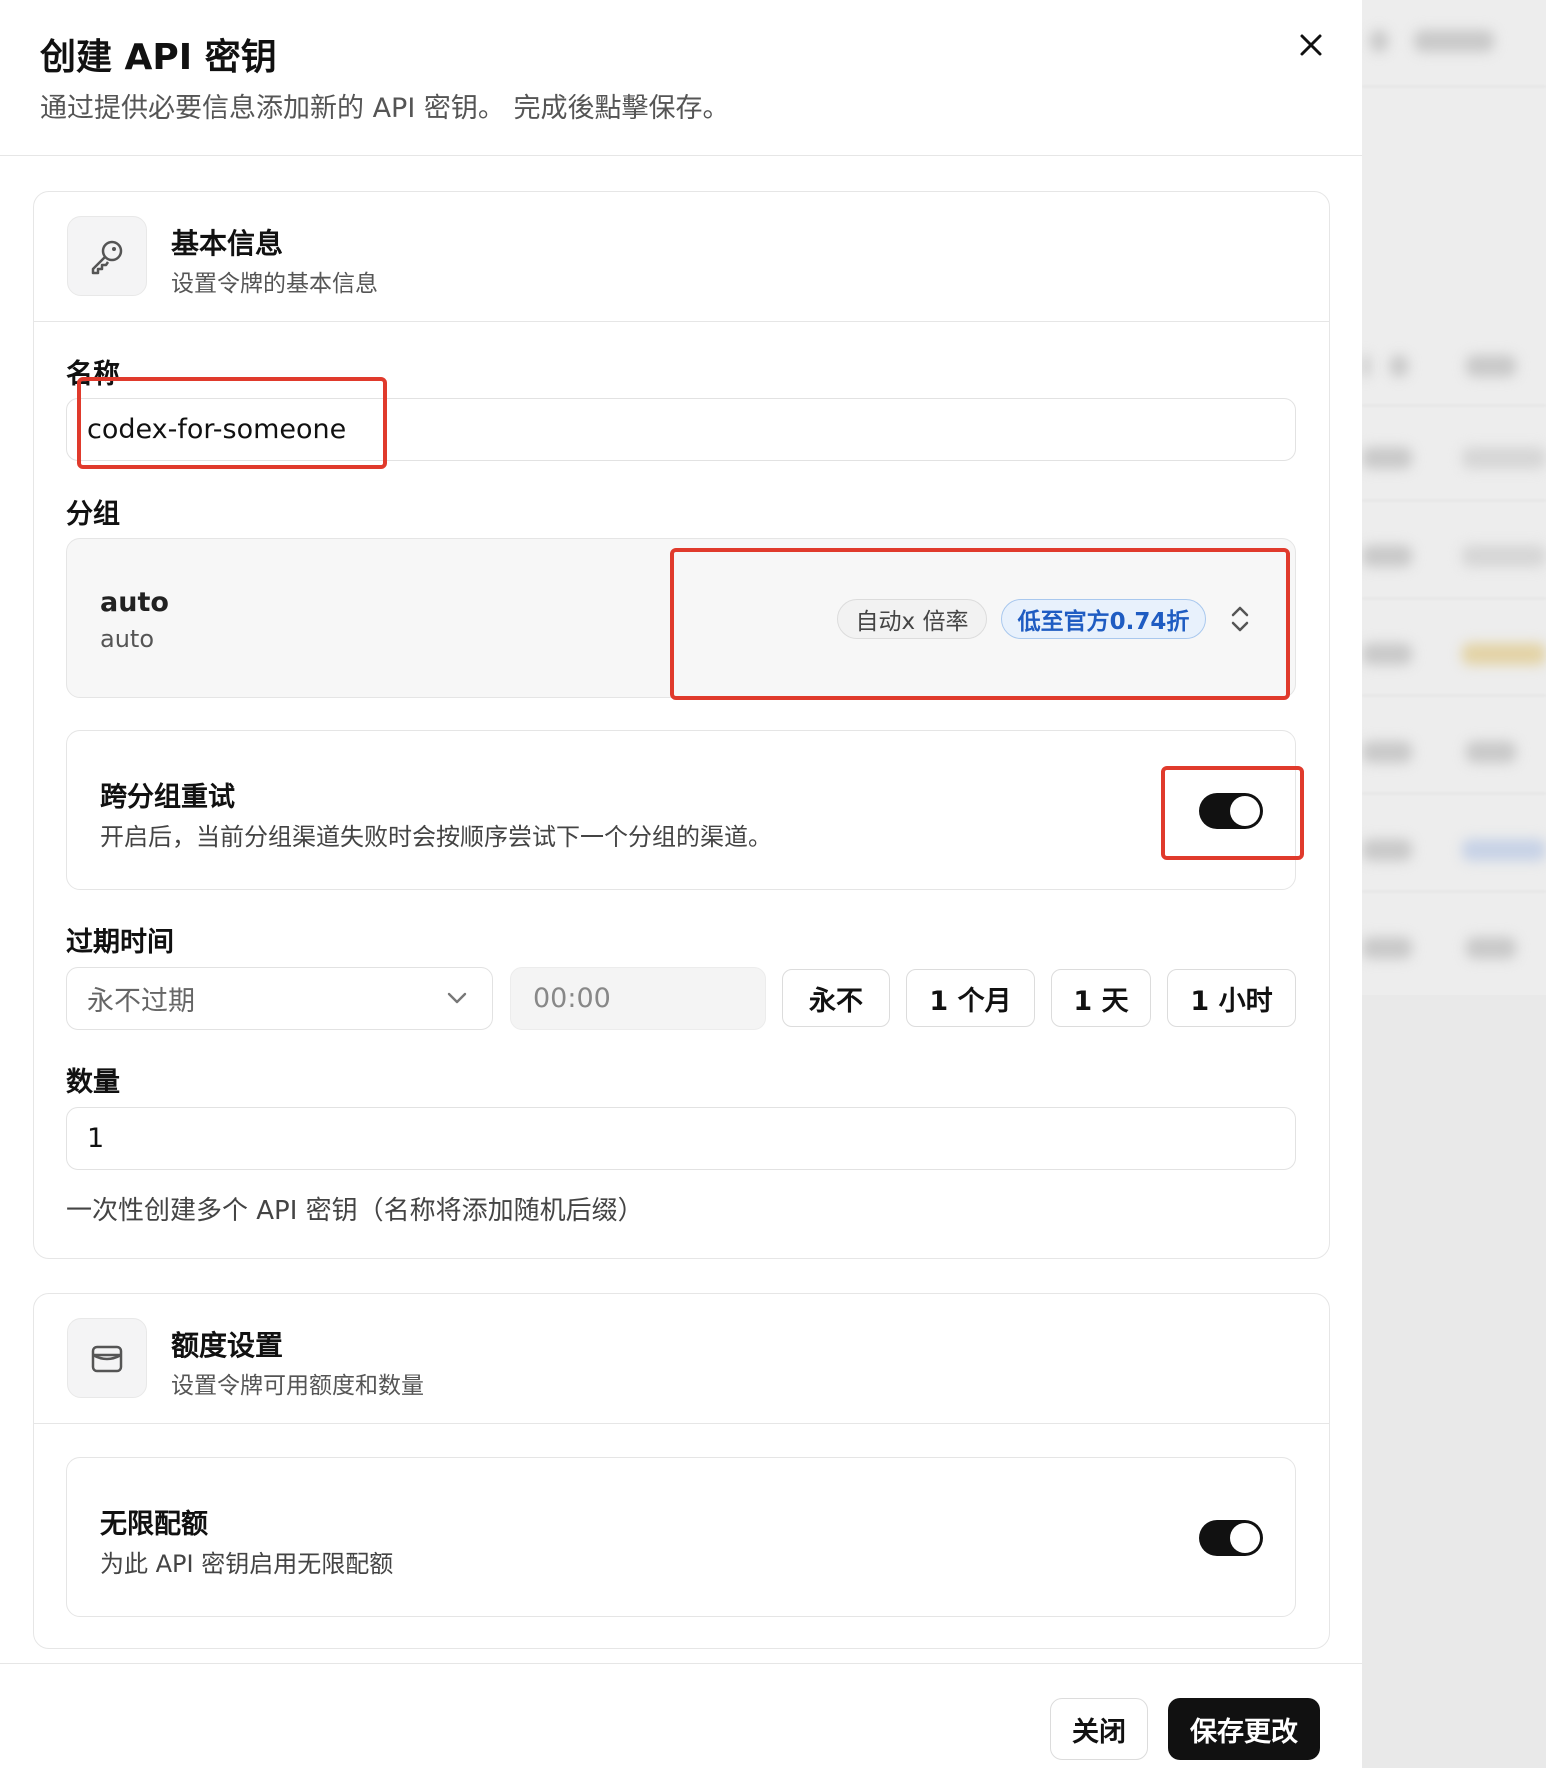 The height and width of the screenshot is (1768, 1546). Describe the element at coordinates (1231, 998) in the screenshot. I see `expiry-1-hour-button: 1 小时` at that location.